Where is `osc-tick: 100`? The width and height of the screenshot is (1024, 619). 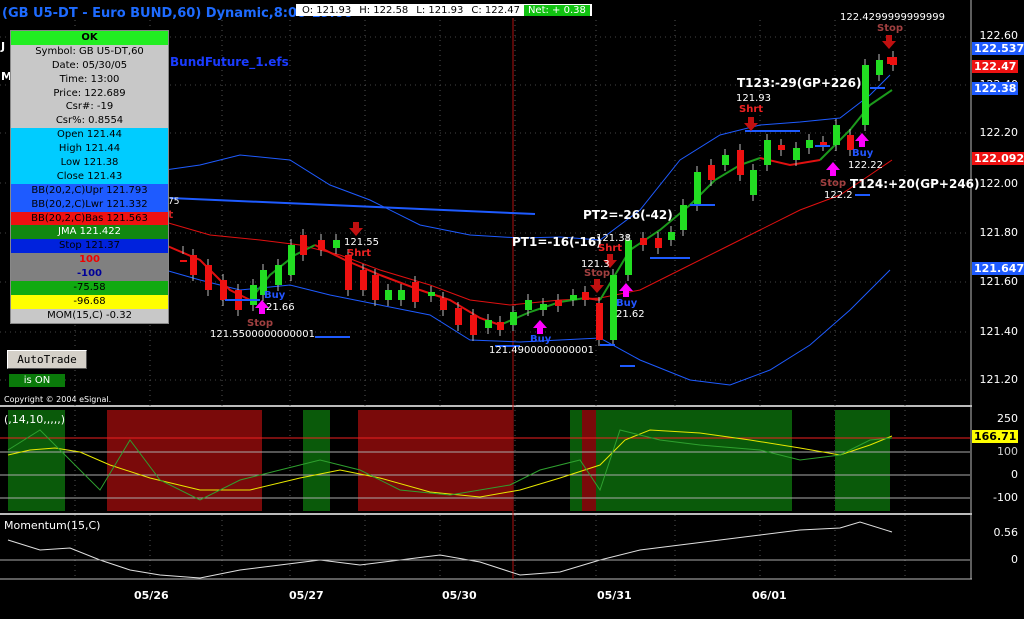
osc-tick: 100 is located at coordinates (1007, 451).